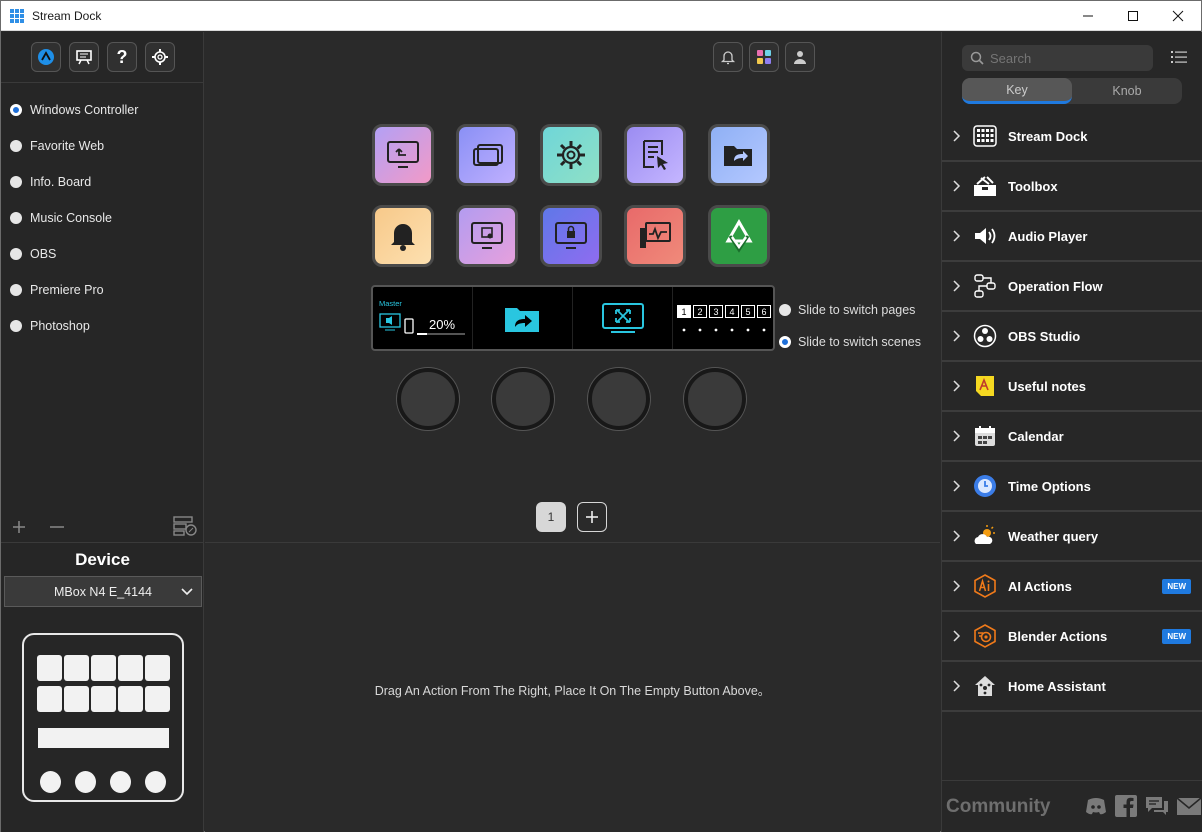  I want to click on profile-item: Info. Board, so click(102, 182).